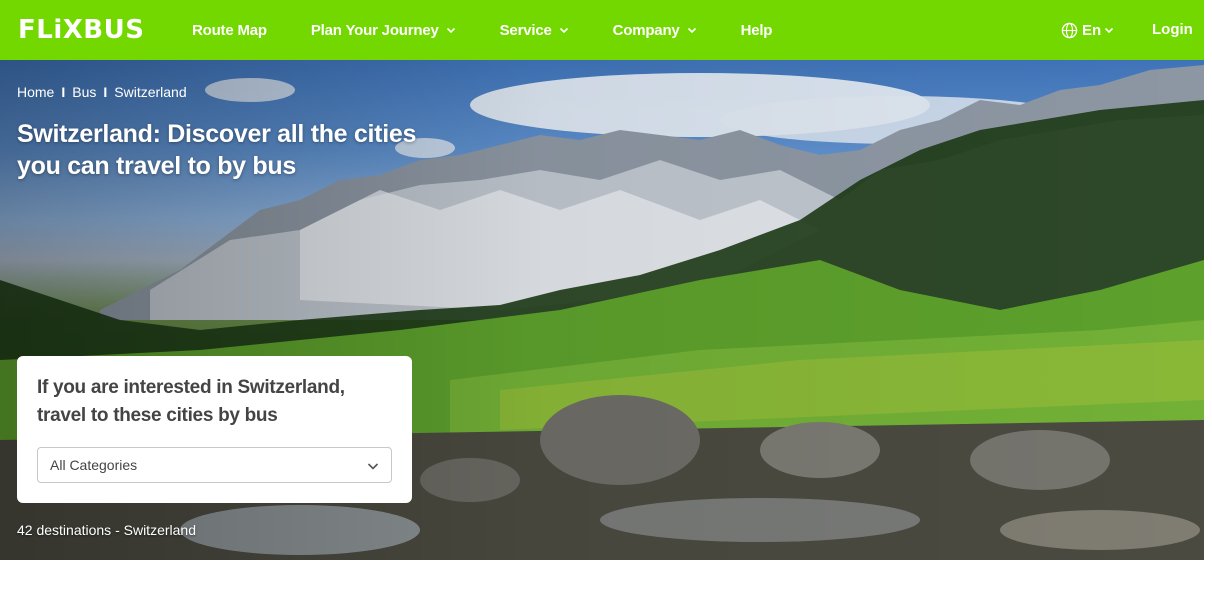 Image resolution: width=1212 pixels, height=602 pixels. Describe the element at coordinates (84, 92) in the screenshot. I see `breadcrumb-bus: Bus` at that location.